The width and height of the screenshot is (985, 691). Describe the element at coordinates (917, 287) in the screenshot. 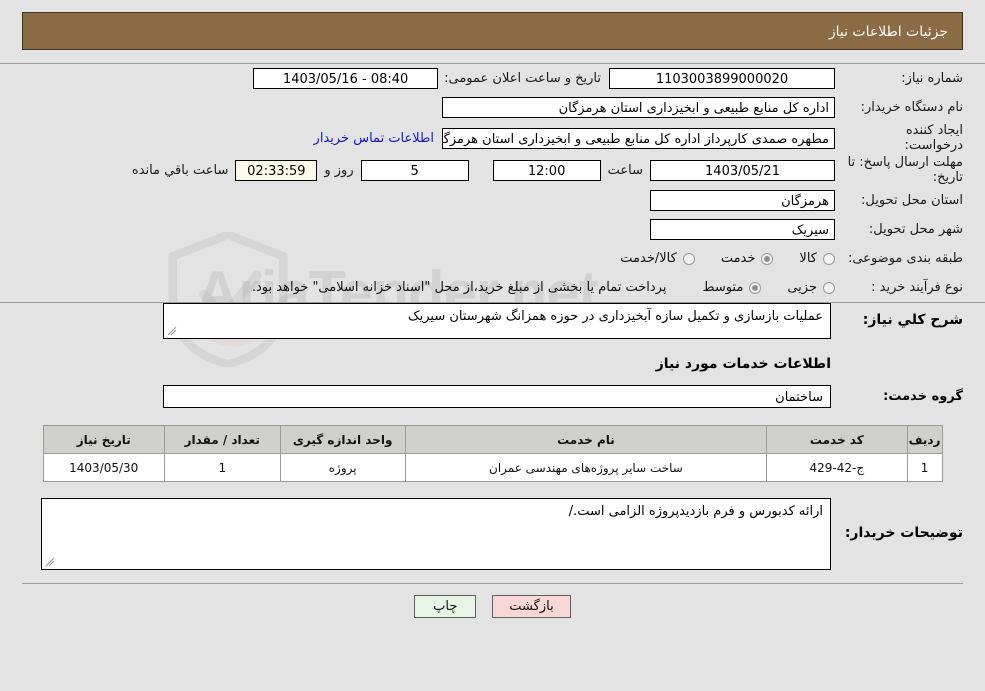

I see `purchase-type-label: نوع فرآیند خرید :` at that location.